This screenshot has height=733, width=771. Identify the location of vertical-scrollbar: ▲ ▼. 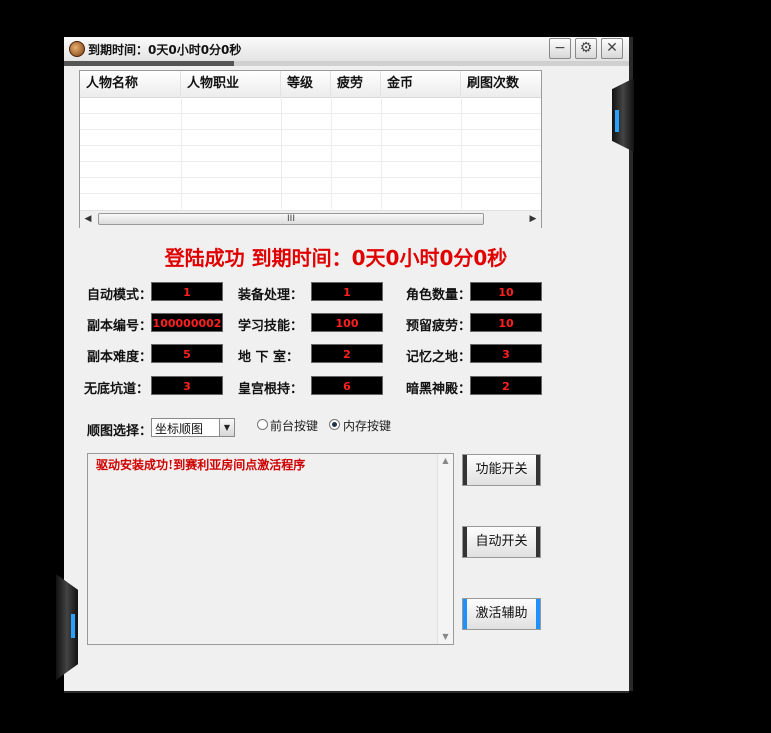
(445, 549).